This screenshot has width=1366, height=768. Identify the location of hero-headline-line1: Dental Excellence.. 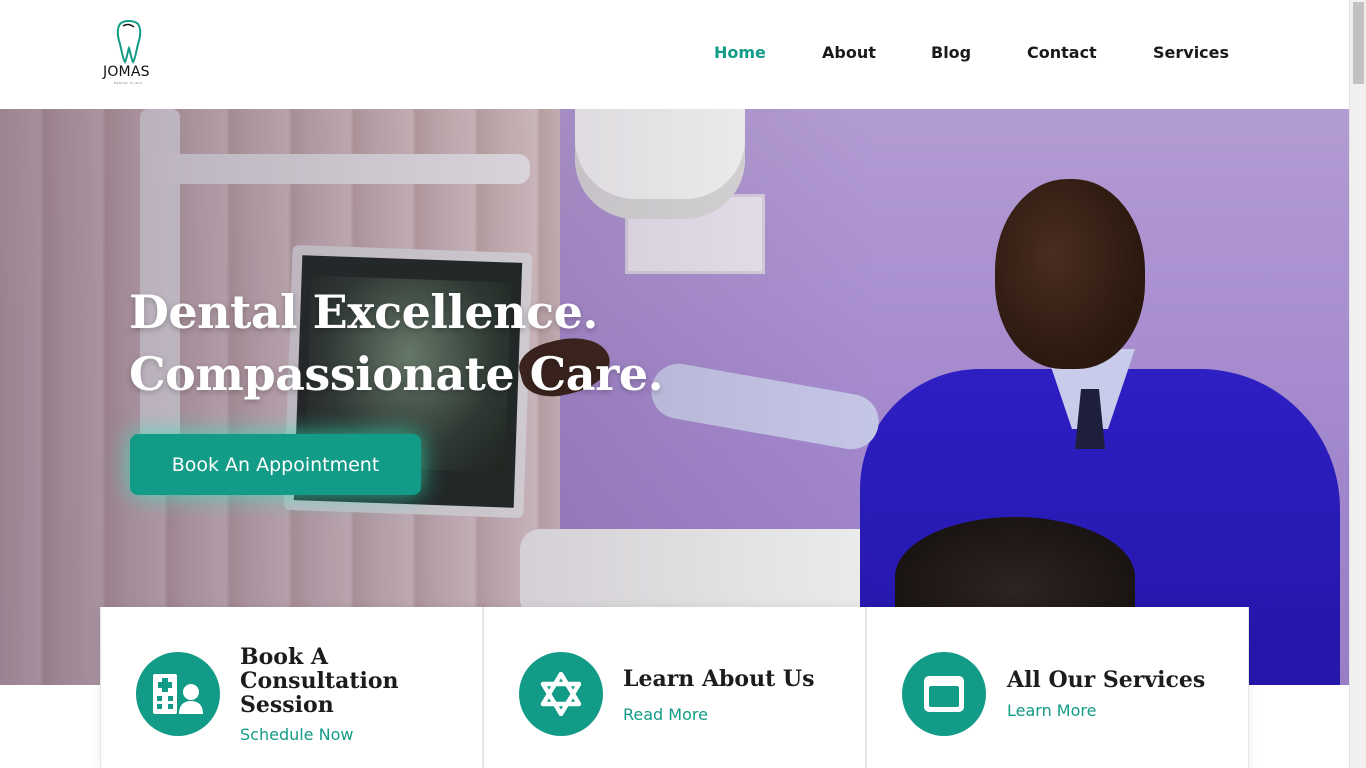
(363, 312).